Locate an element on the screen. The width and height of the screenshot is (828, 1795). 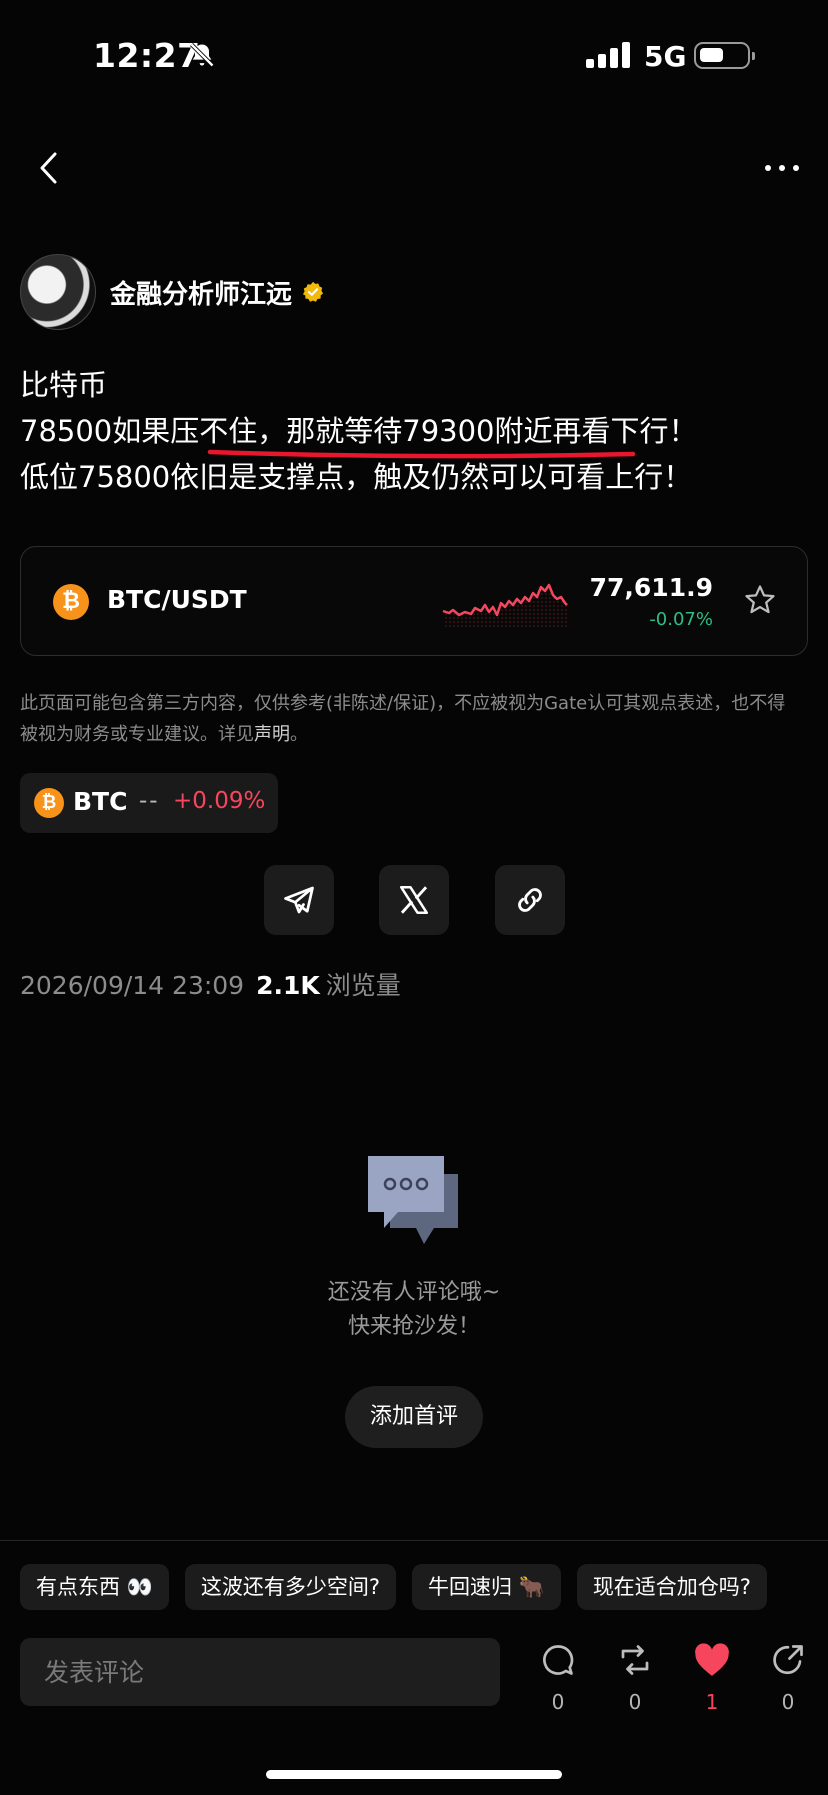
comment-input is located at coordinates (260, 1672).